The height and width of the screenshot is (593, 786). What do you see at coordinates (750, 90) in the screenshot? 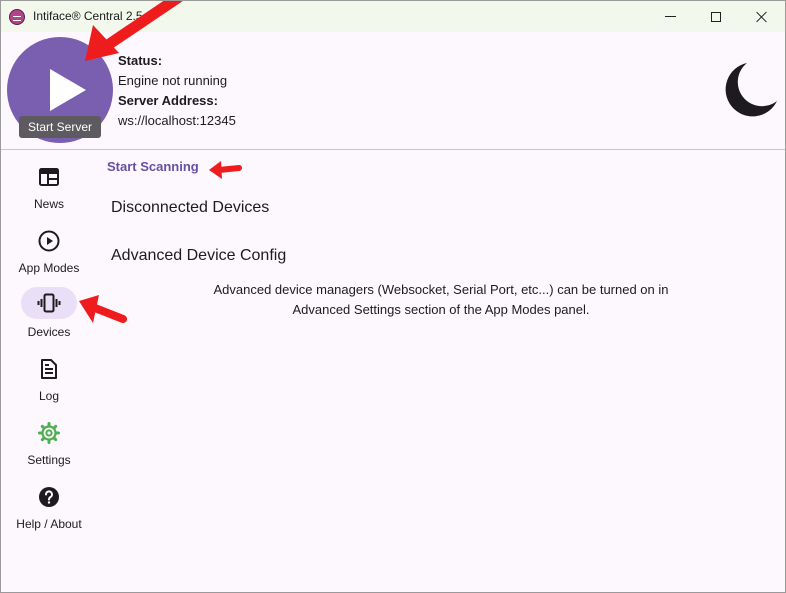
I see `moon-icon` at bounding box center [750, 90].